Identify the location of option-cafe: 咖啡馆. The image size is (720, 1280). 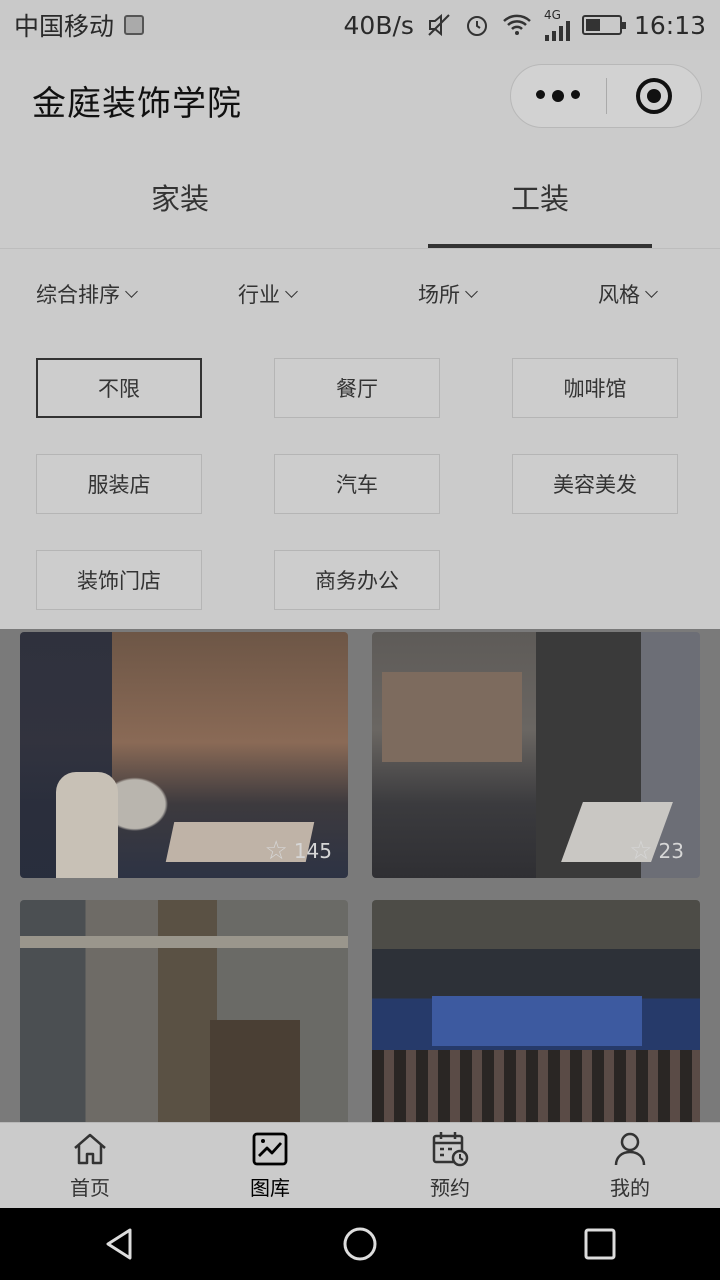
(595, 388).